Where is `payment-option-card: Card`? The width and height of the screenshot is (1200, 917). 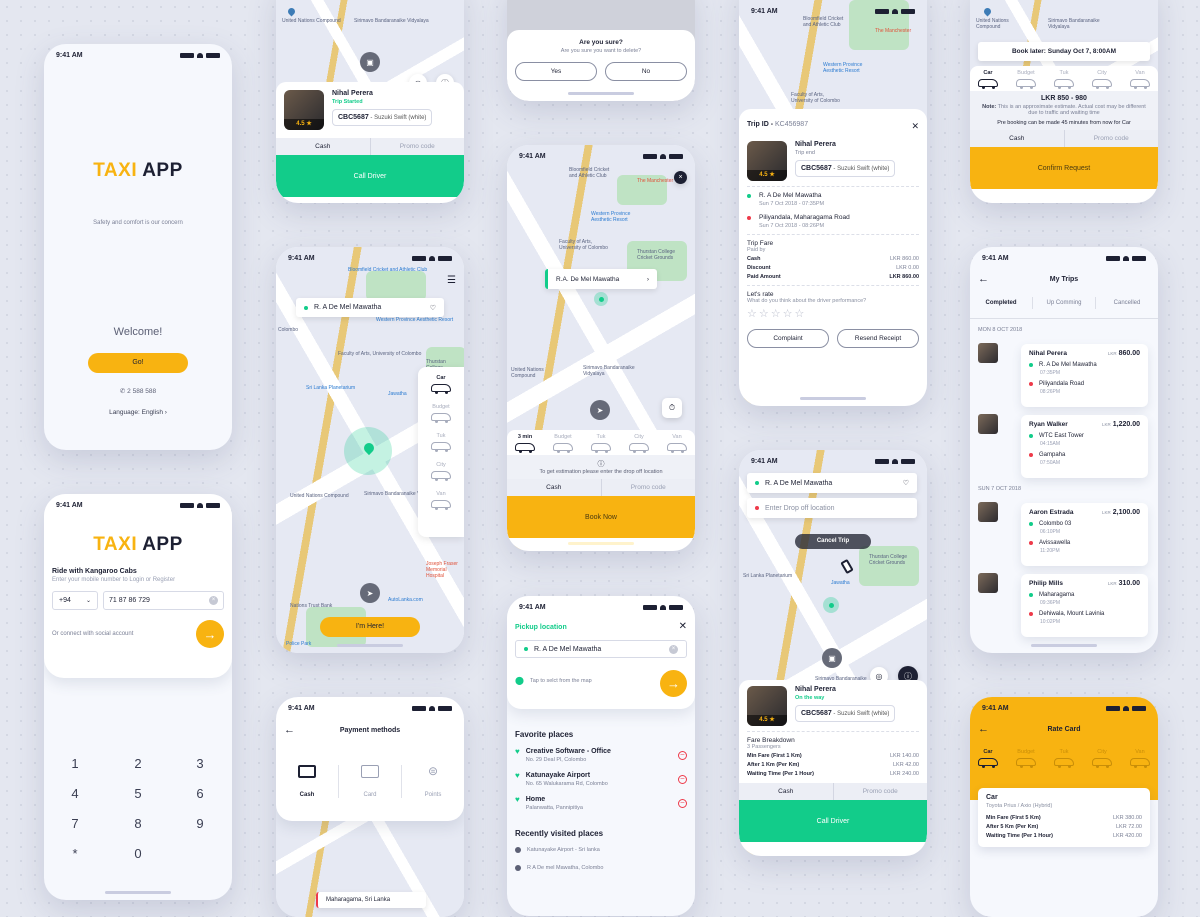 payment-option-card: Card is located at coordinates (370, 781).